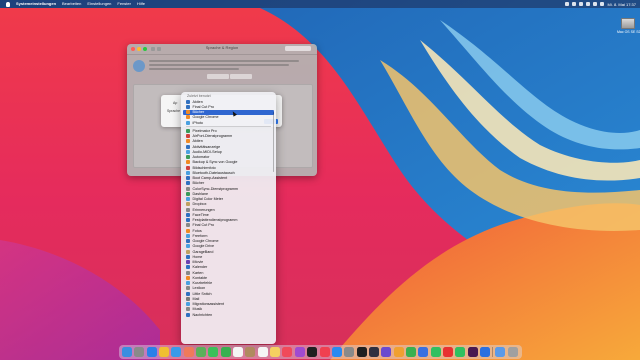 This screenshot has width=640, height=360. What do you see at coordinates (203, 209) in the screenshot?
I see `app-list-label: Erinnerungen` at bounding box center [203, 209].